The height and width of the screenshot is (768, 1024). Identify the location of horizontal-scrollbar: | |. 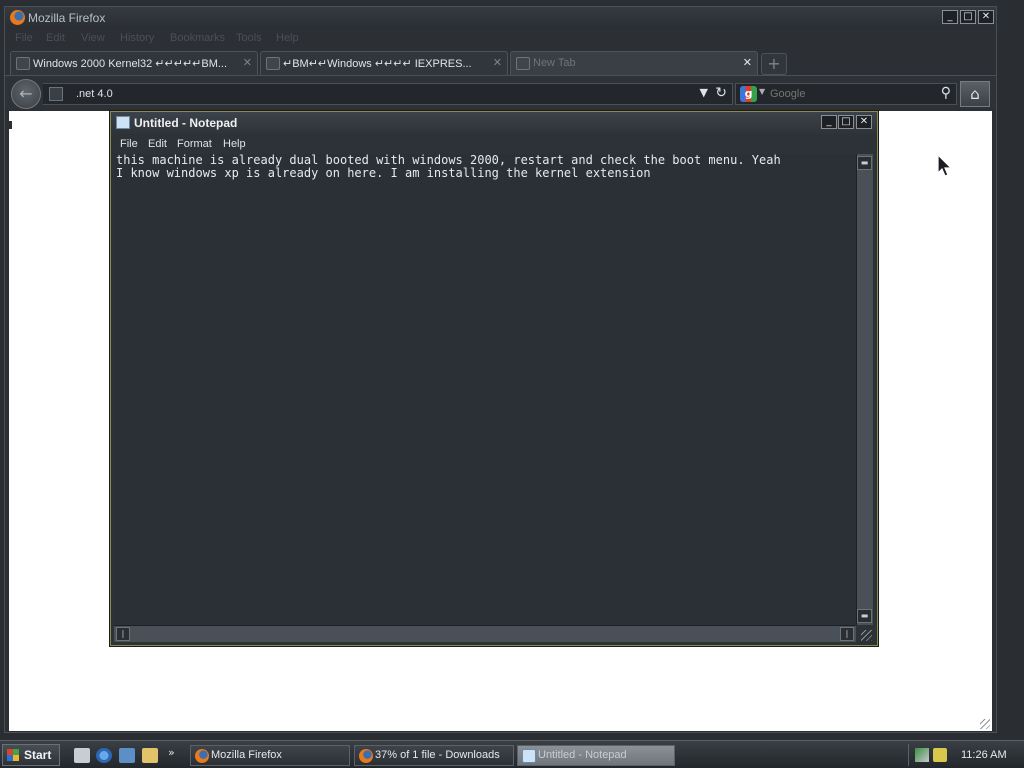
(485, 633).